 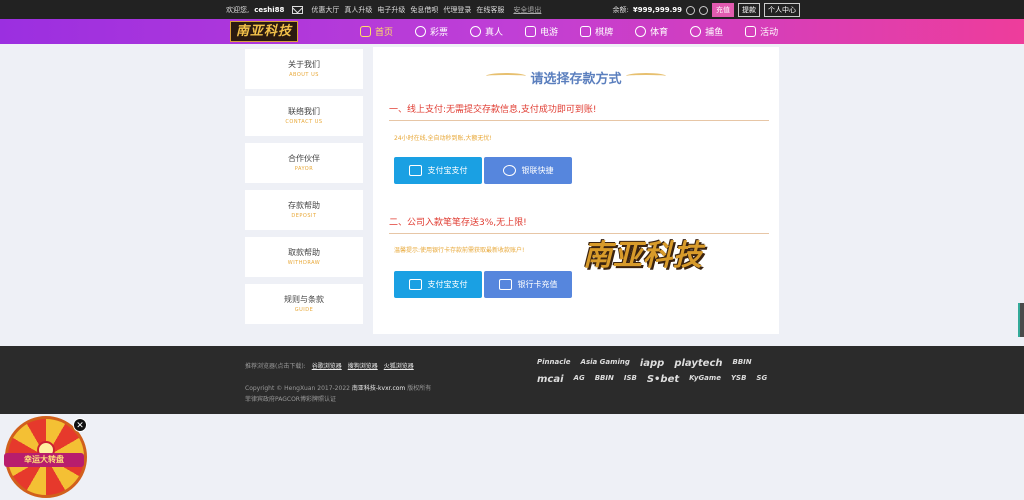 What do you see at coordinates (304, 122) in the screenshot?
I see `sidebar-item-sublabel: CONTACT US` at bounding box center [304, 122].